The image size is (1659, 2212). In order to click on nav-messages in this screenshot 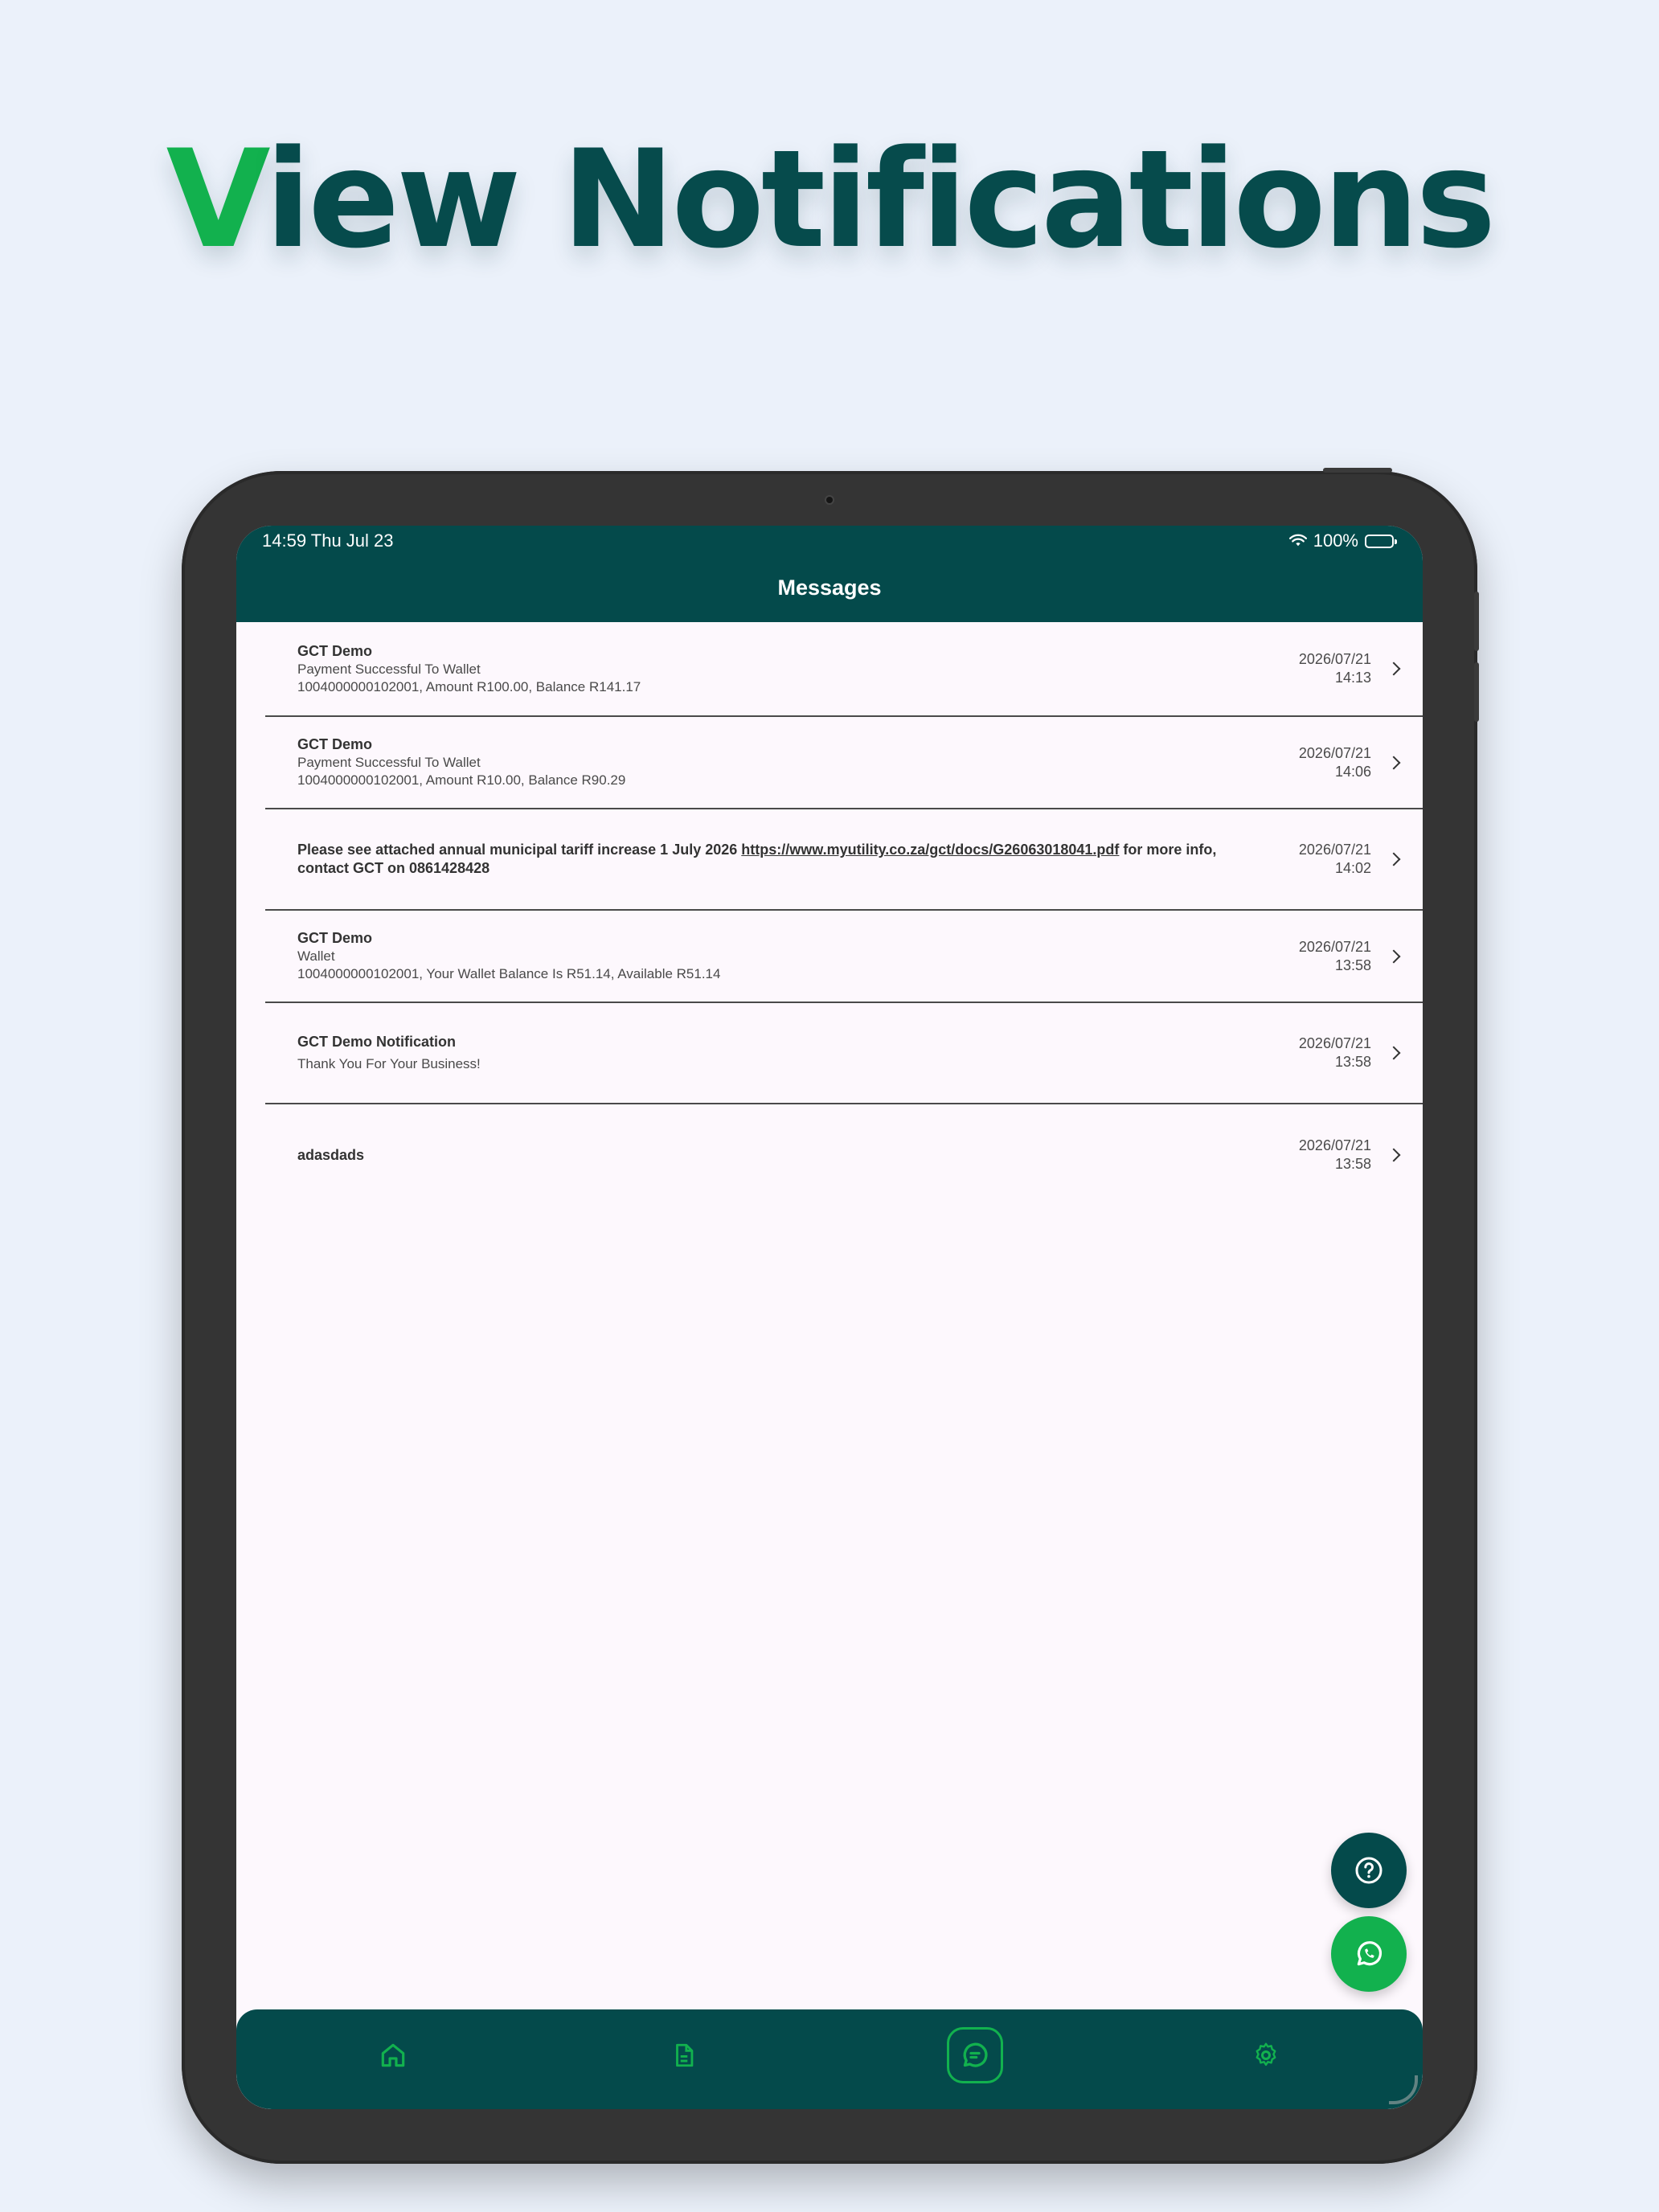, I will do `click(975, 2055)`.